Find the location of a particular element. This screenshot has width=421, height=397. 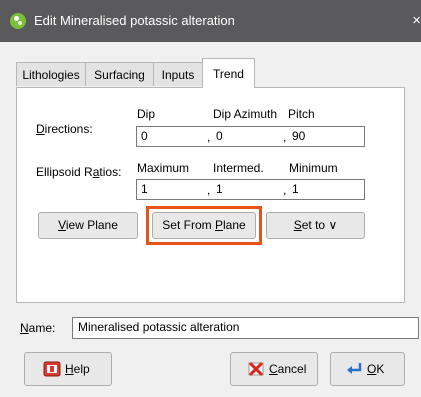

dip-header: Dip is located at coordinates (146, 114).